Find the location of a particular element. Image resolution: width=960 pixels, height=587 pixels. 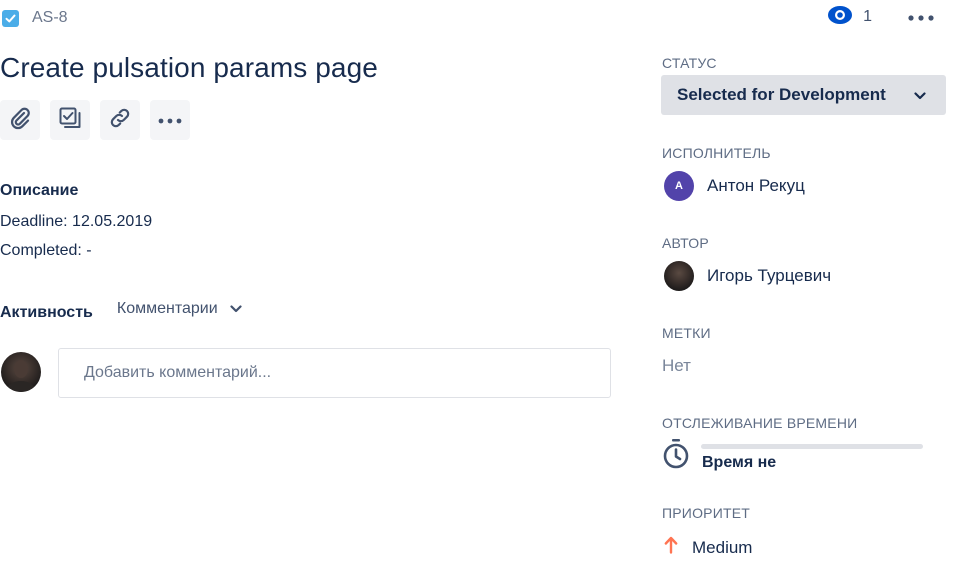

assignee-avatar: A is located at coordinates (679, 186).